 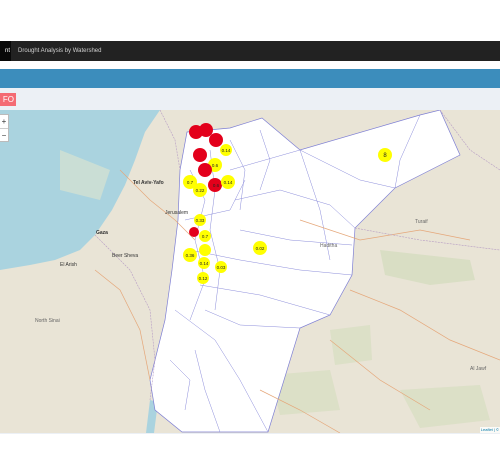 I want to click on navbar-active-item: nt, so click(x=5, y=51).